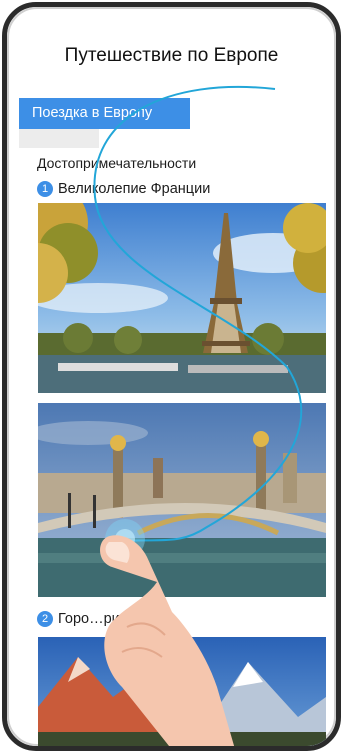 This screenshot has height=755, width=345. Describe the element at coordinates (104, 113) in the screenshot. I see `trip-tab: Поездка в Европу` at that location.